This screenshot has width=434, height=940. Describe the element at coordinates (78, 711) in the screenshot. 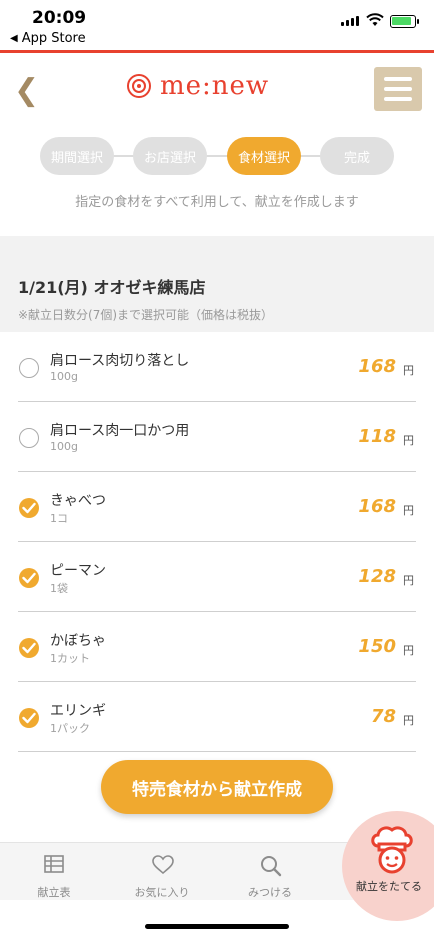

I see `item-name: エリンギ` at that location.